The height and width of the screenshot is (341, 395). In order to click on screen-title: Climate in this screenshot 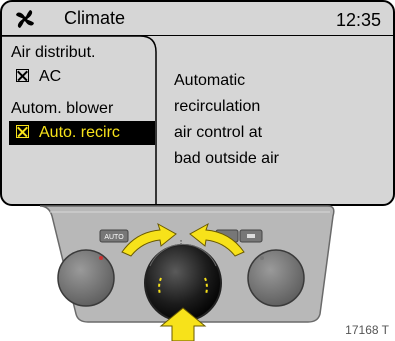, I will do `click(95, 18)`.